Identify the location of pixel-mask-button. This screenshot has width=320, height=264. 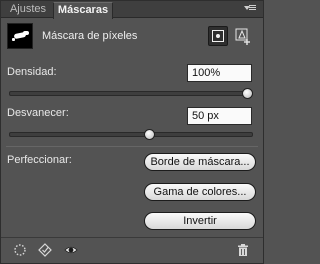
(218, 36).